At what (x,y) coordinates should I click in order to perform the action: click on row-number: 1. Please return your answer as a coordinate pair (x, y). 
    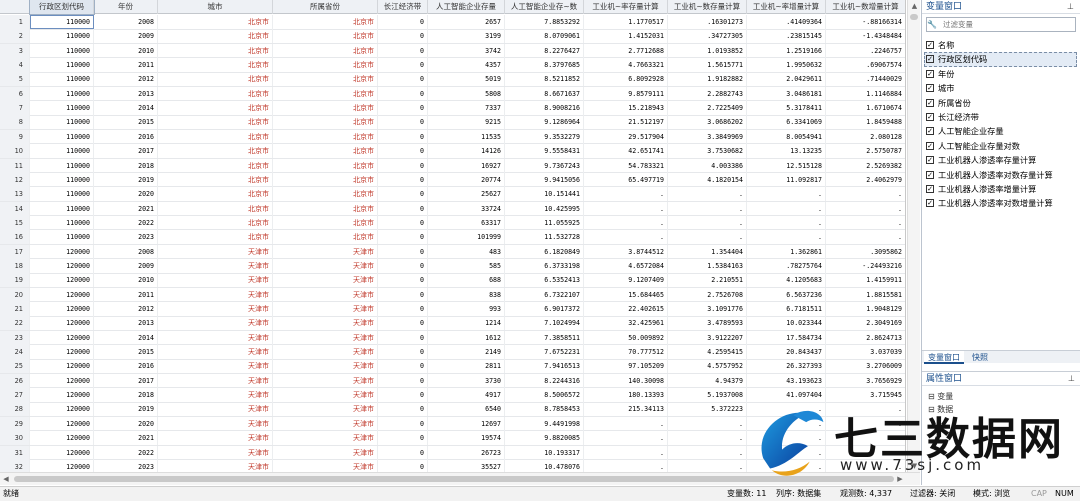
    Looking at the image, I should click on (15, 22).